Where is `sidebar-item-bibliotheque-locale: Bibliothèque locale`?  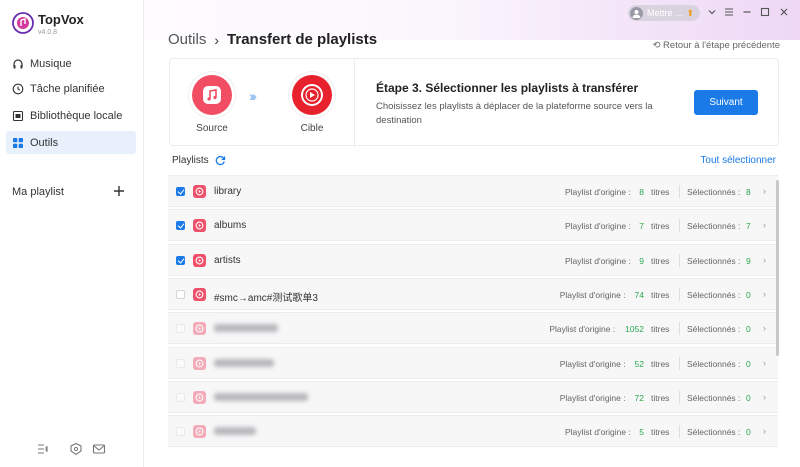 sidebar-item-bibliotheque-locale: Bibliothèque locale is located at coordinates (71, 115).